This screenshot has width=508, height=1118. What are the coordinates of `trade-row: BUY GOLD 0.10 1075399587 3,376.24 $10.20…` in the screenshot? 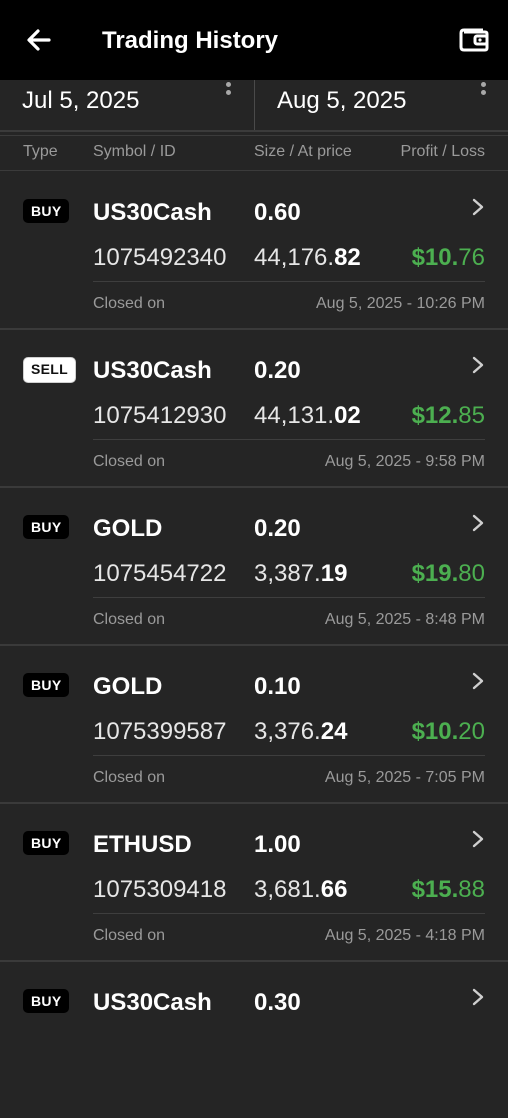 It's located at (254, 724).